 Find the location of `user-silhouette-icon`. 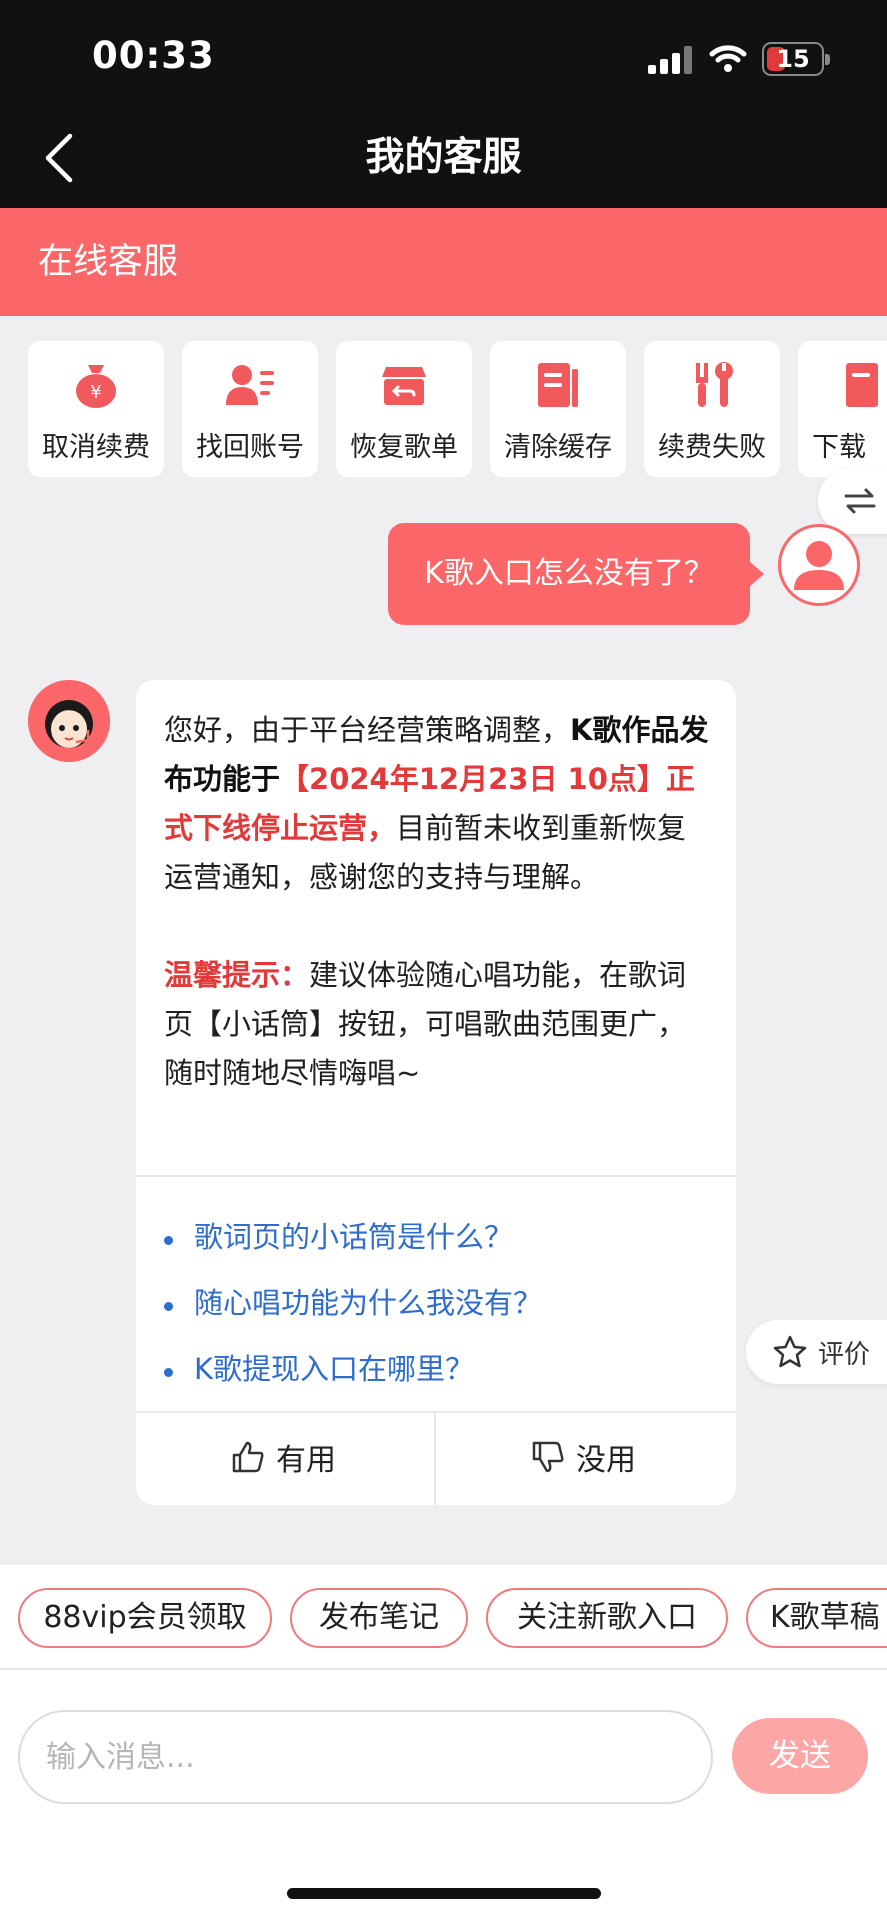

user-silhouette-icon is located at coordinates (819, 565).